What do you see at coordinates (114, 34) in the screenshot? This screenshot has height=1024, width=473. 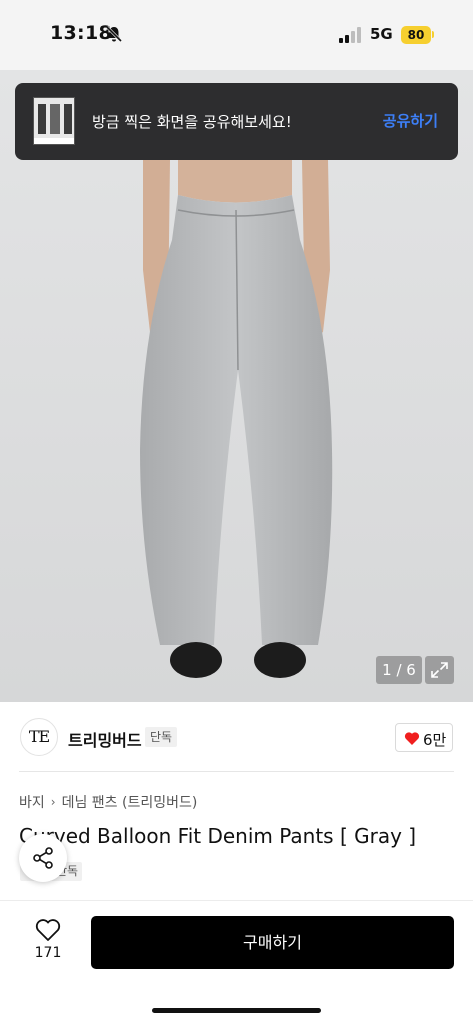 I see `bell-slash-icon` at bounding box center [114, 34].